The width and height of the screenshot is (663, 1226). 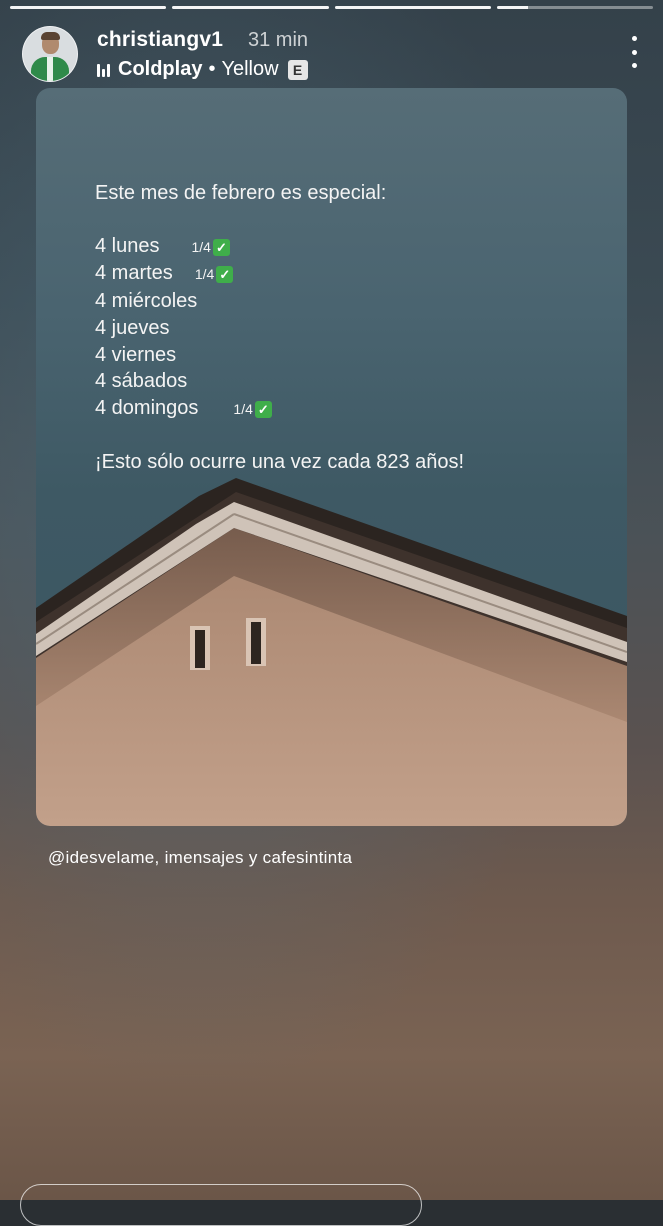 What do you see at coordinates (279, 409) in the screenshot?
I see `weekday-item: 4 domingos 1/4 ✓` at bounding box center [279, 409].